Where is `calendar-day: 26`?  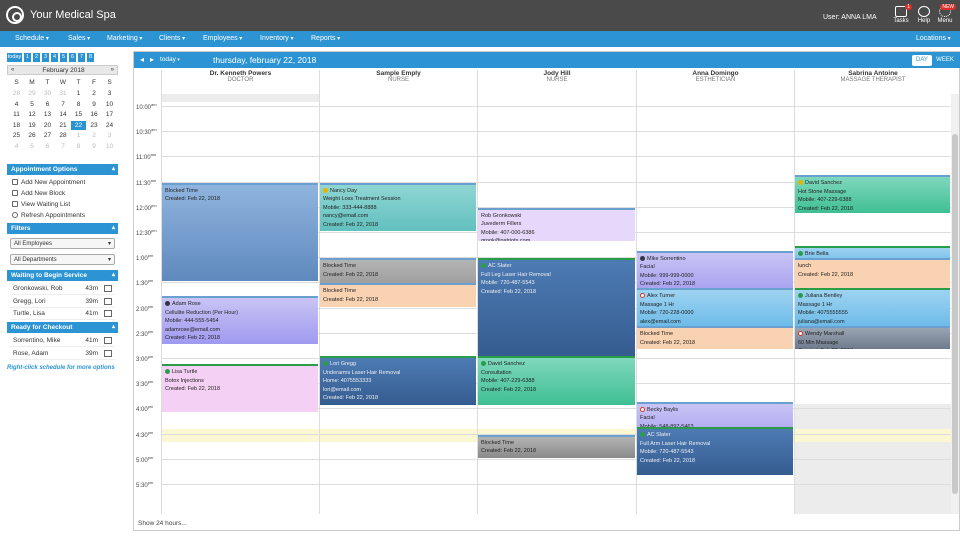
calendar-day: 26 is located at coordinates (32, 135).